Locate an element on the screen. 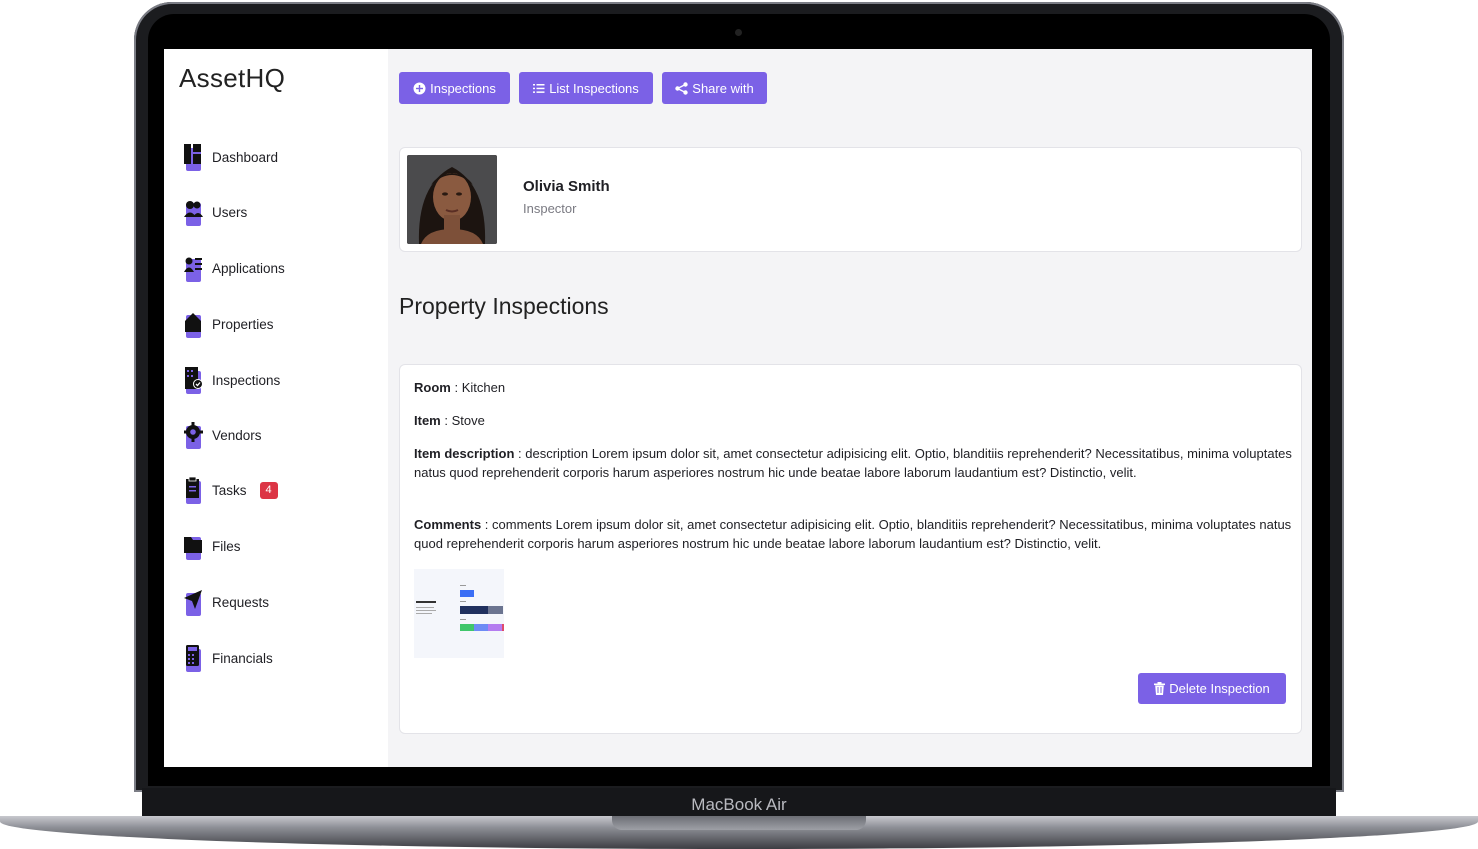 The image size is (1478, 849). room-field: Room : Kitchen is located at coordinates (460, 387).